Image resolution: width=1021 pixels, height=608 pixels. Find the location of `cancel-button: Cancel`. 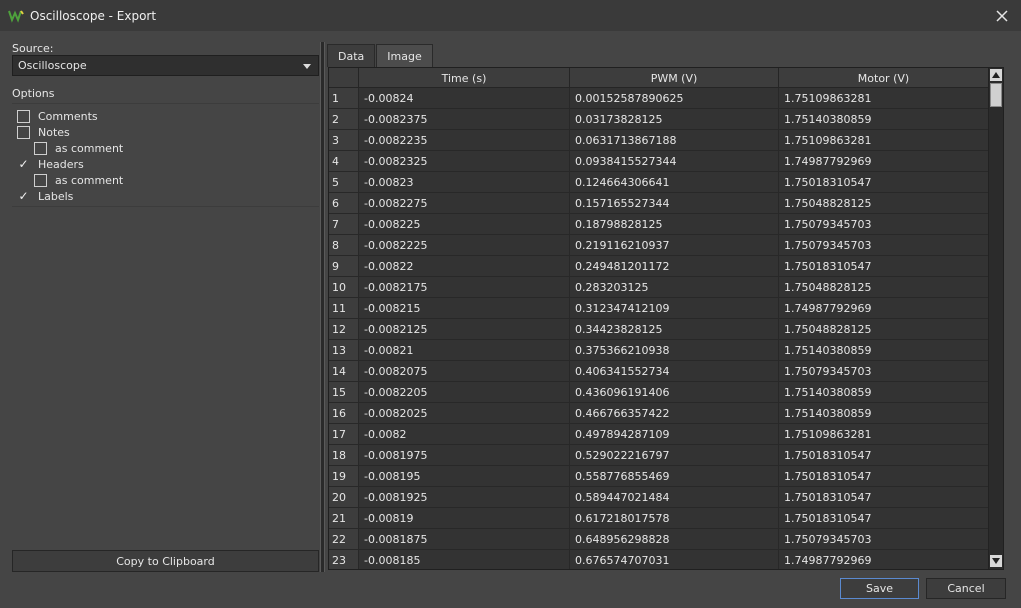

cancel-button: Cancel is located at coordinates (966, 588).